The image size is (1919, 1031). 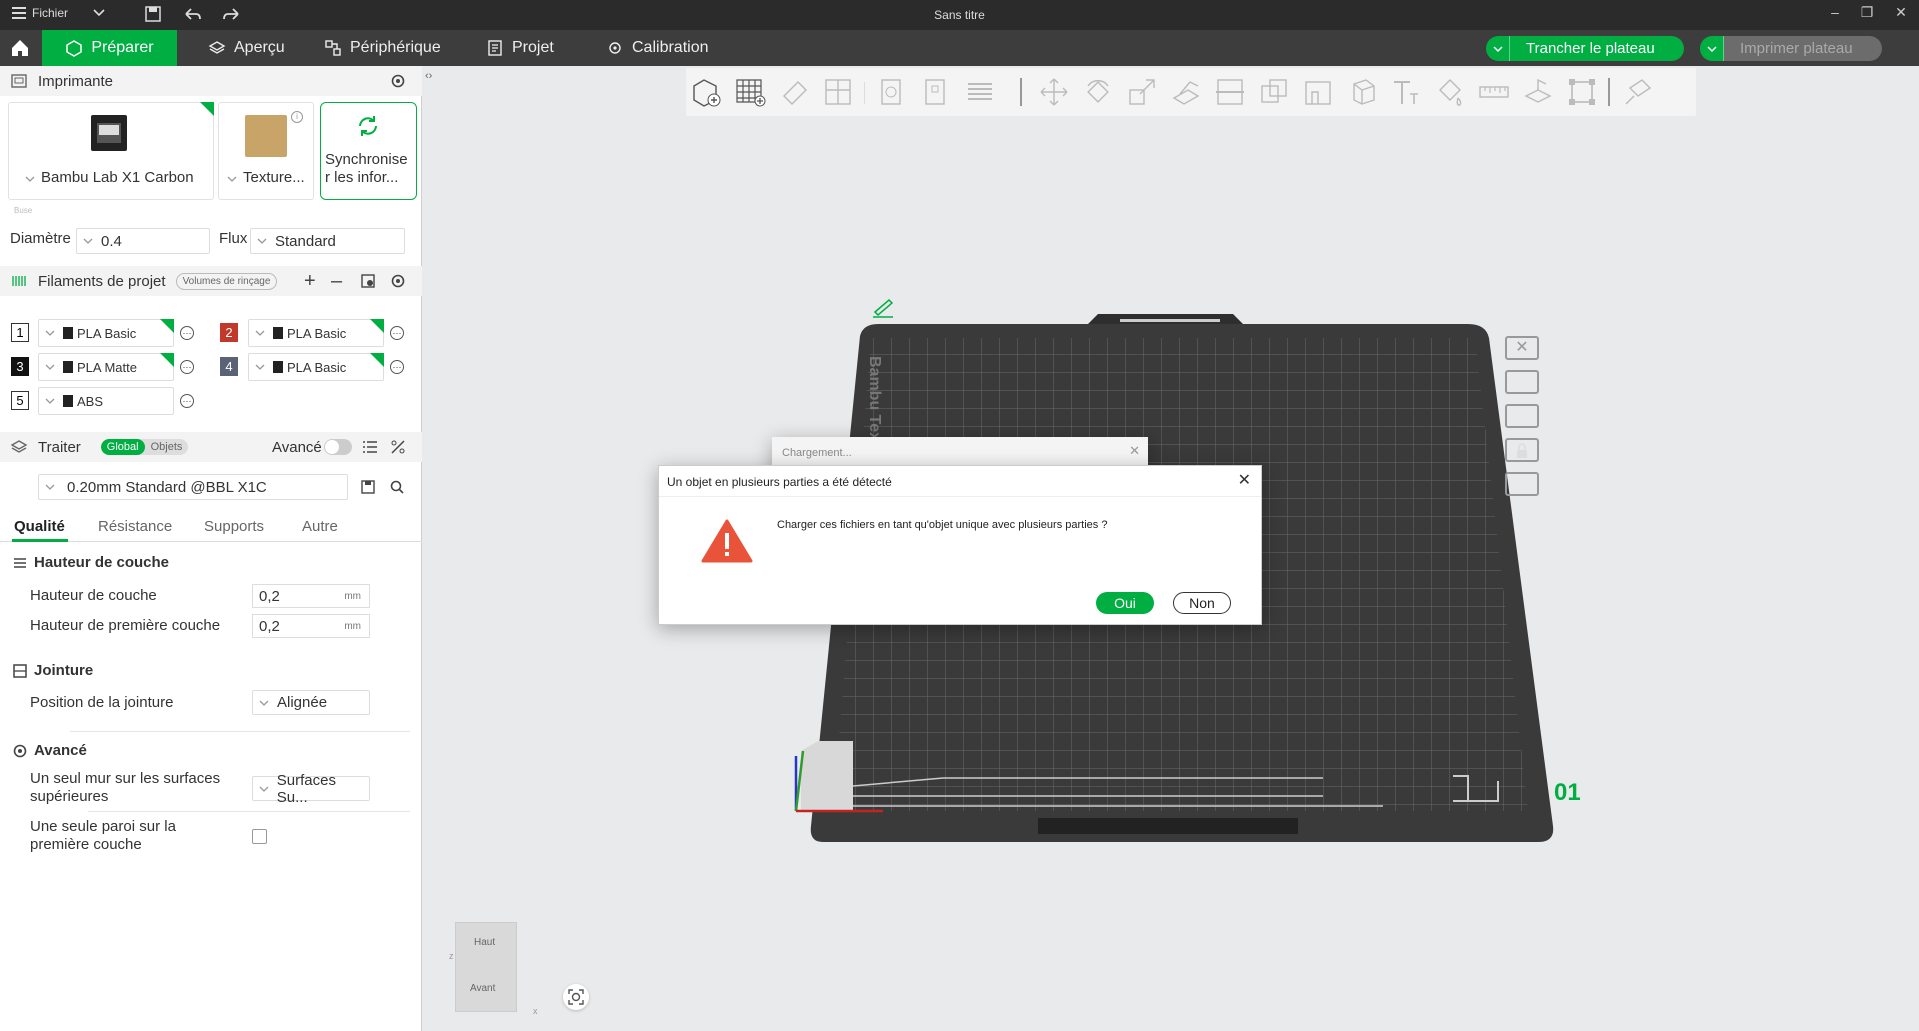 What do you see at coordinates (320, 526) in the screenshot?
I see `tab-other: Autre` at bounding box center [320, 526].